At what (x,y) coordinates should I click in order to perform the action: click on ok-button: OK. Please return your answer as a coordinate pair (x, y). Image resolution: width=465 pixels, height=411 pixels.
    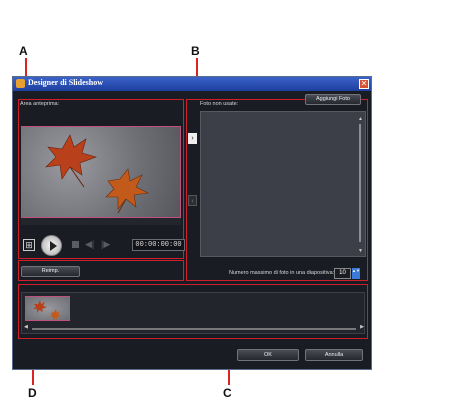
    Looking at the image, I should click on (268, 355).